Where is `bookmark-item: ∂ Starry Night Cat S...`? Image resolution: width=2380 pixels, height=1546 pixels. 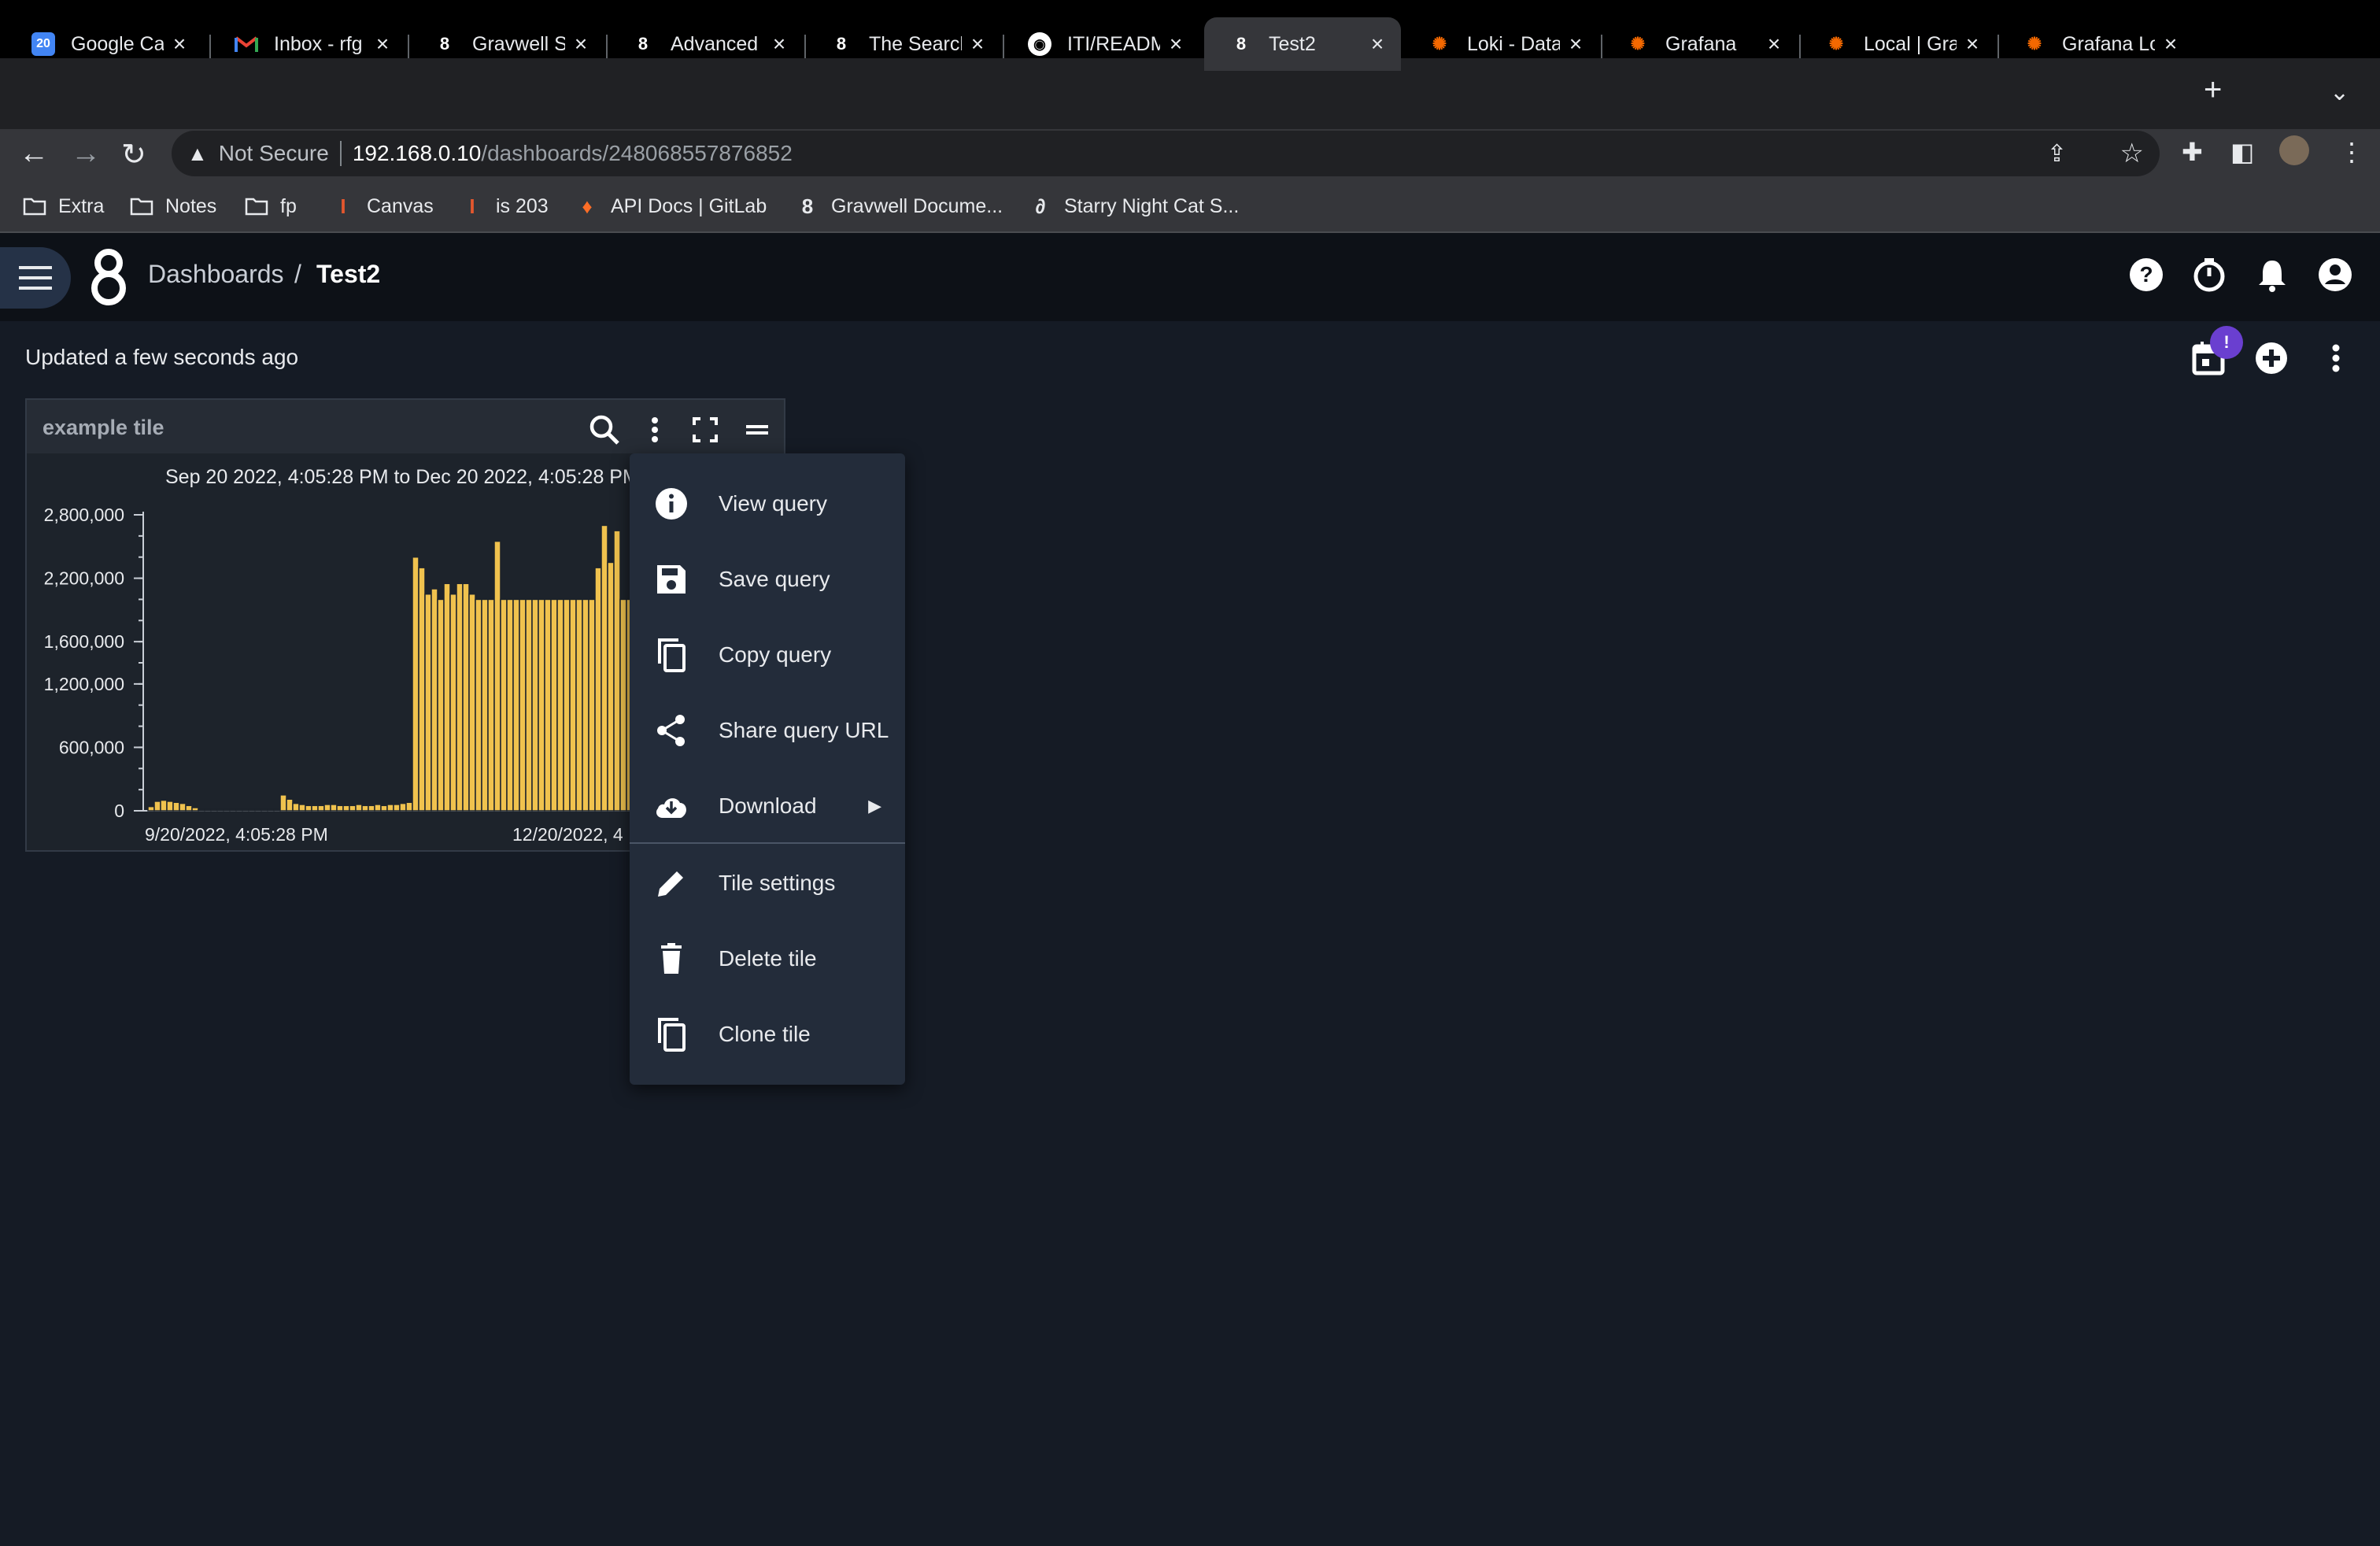 bookmark-item: ∂ Starry Night Cat S... is located at coordinates (1134, 206).